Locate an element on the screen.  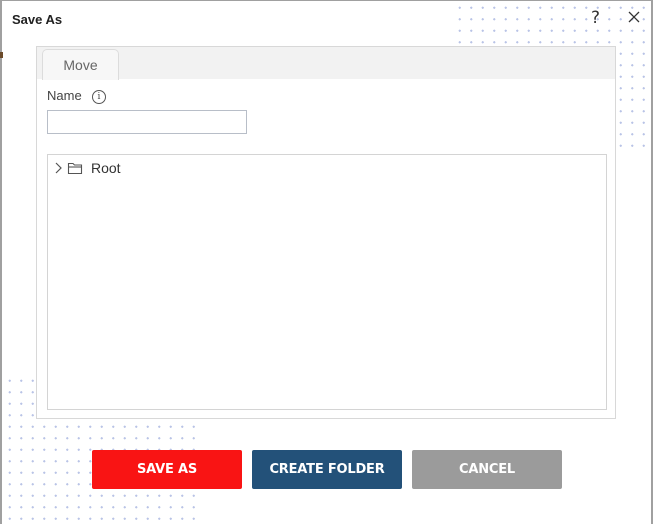
folder-icon is located at coordinates (75, 168).